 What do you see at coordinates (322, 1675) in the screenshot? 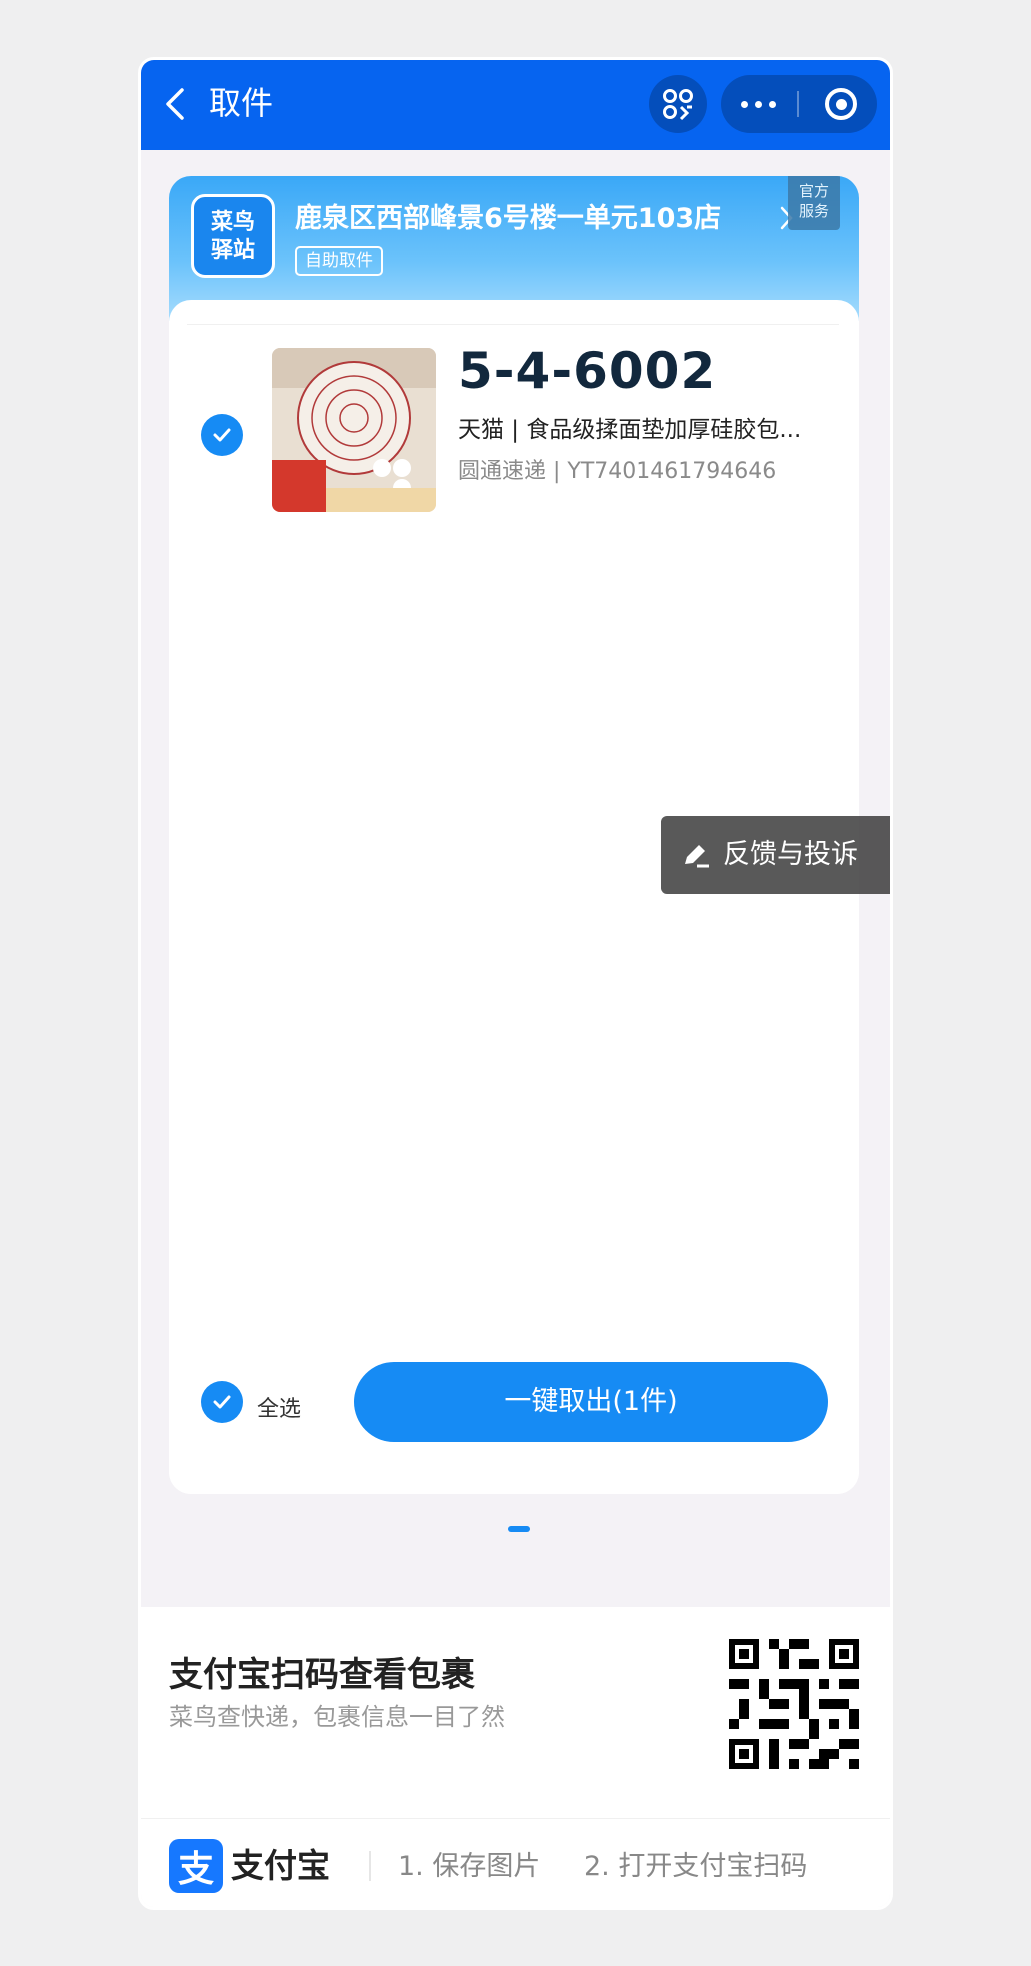
I see `promo-title: 支付宝扫码查看包裹` at bounding box center [322, 1675].